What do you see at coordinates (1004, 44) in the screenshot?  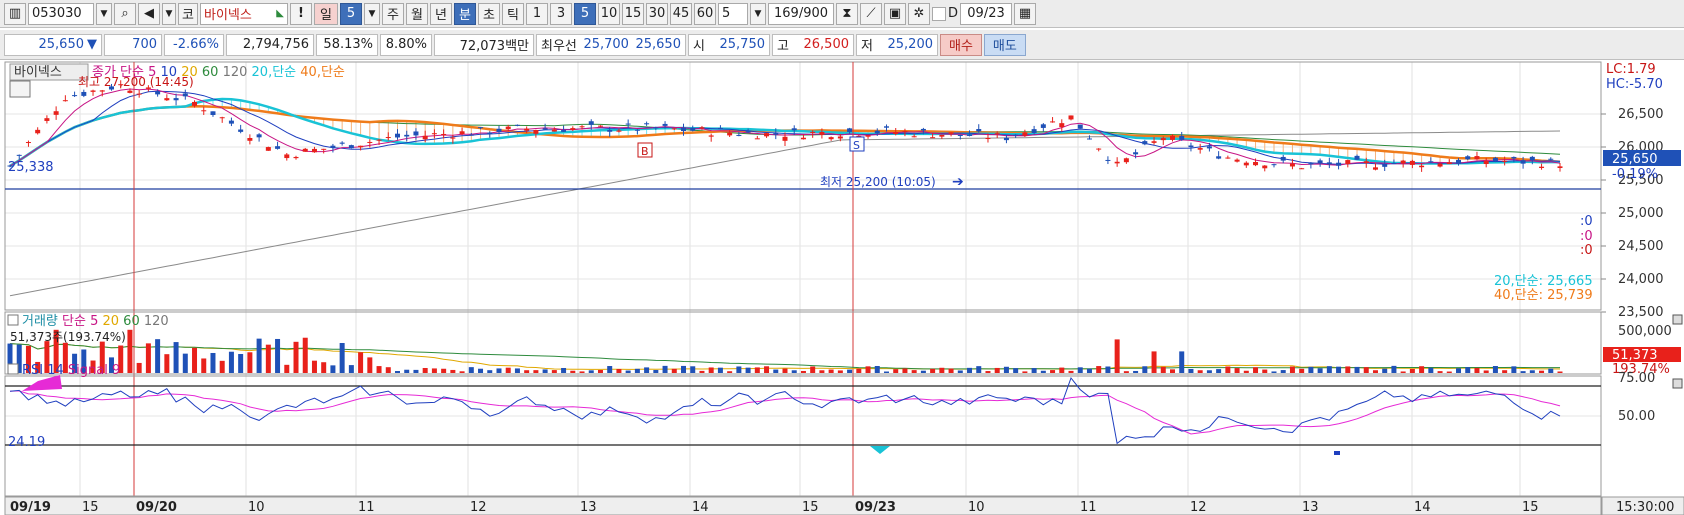 I see `sell-button: 매도` at bounding box center [1004, 44].